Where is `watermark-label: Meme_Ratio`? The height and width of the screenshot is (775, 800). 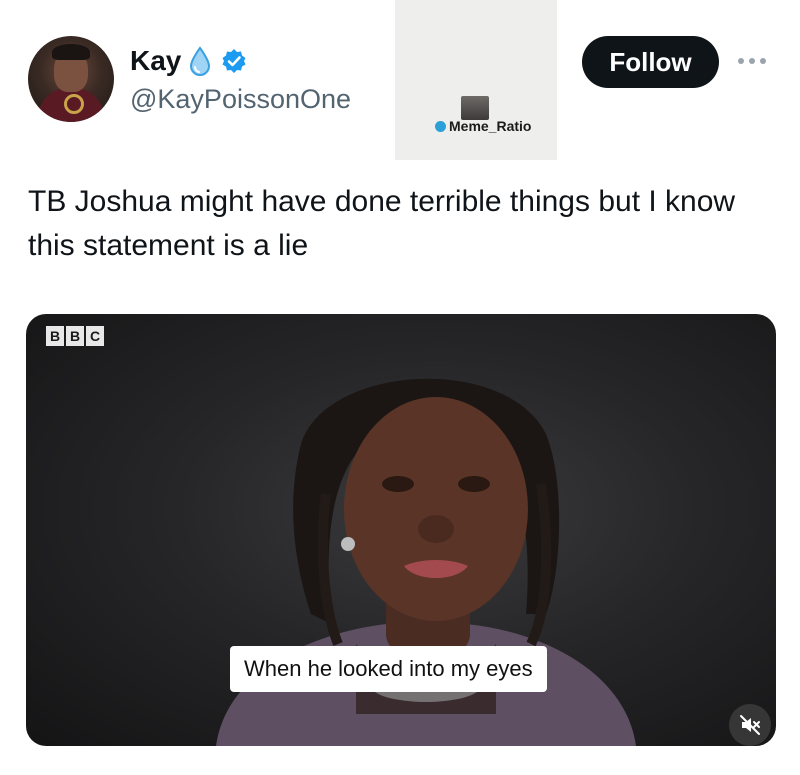 watermark-label: Meme_Ratio is located at coordinates (483, 126).